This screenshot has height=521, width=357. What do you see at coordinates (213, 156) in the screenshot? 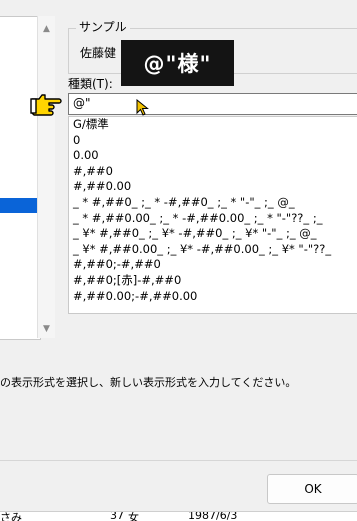
I see `format-list-item: 0.00` at bounding box center [213, 156].